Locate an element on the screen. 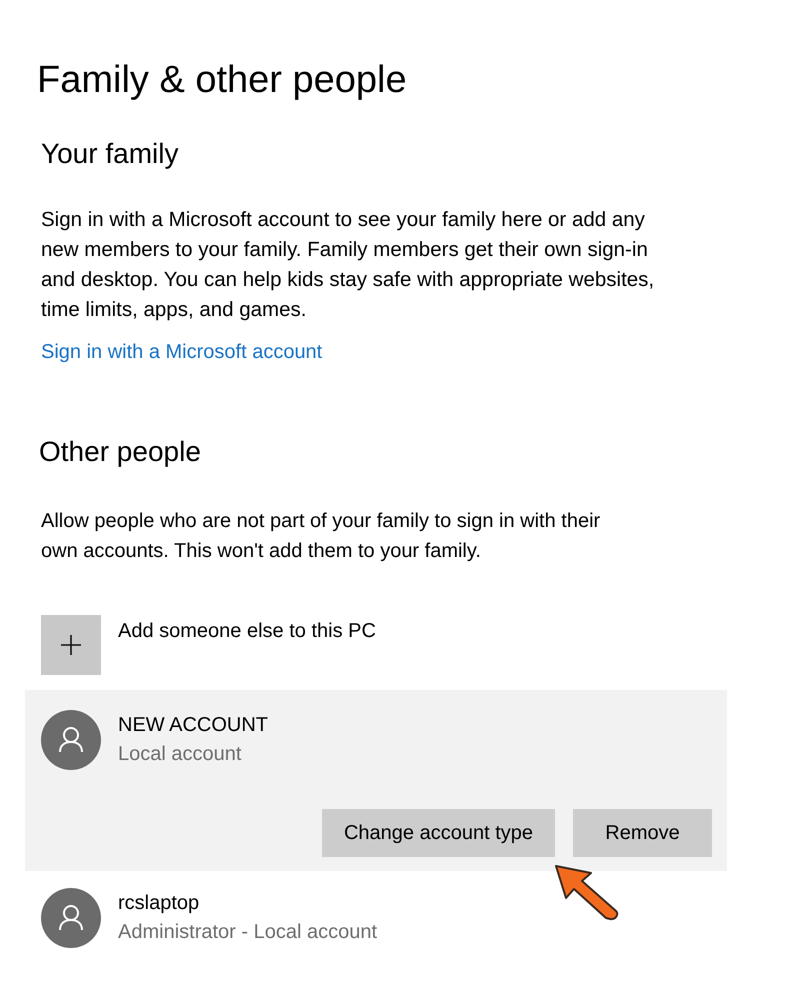 Image resolution: width=790 pixels, height=995 pixels. section-description: Sign in with a Microsoft account to see your family here or add any new members to your family. Family members get their own sign-in and desktop. You can help kids stay safe with appropriate websites, time limits, apps, and games. is located at coordinates (348, 265).